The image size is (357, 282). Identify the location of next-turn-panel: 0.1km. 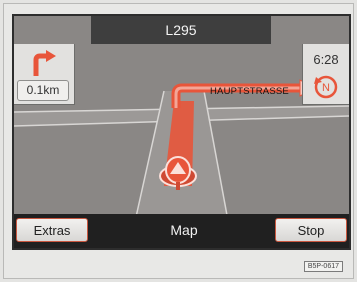
(44, 74).